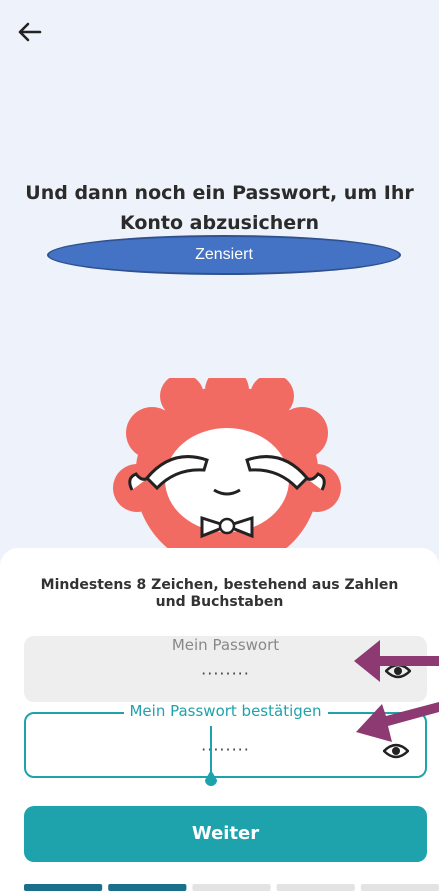 Image resolution: width=439 pixels, height=891 pixels. I want to click on title-line-2: Konto abzusichern, so click(219, 223).